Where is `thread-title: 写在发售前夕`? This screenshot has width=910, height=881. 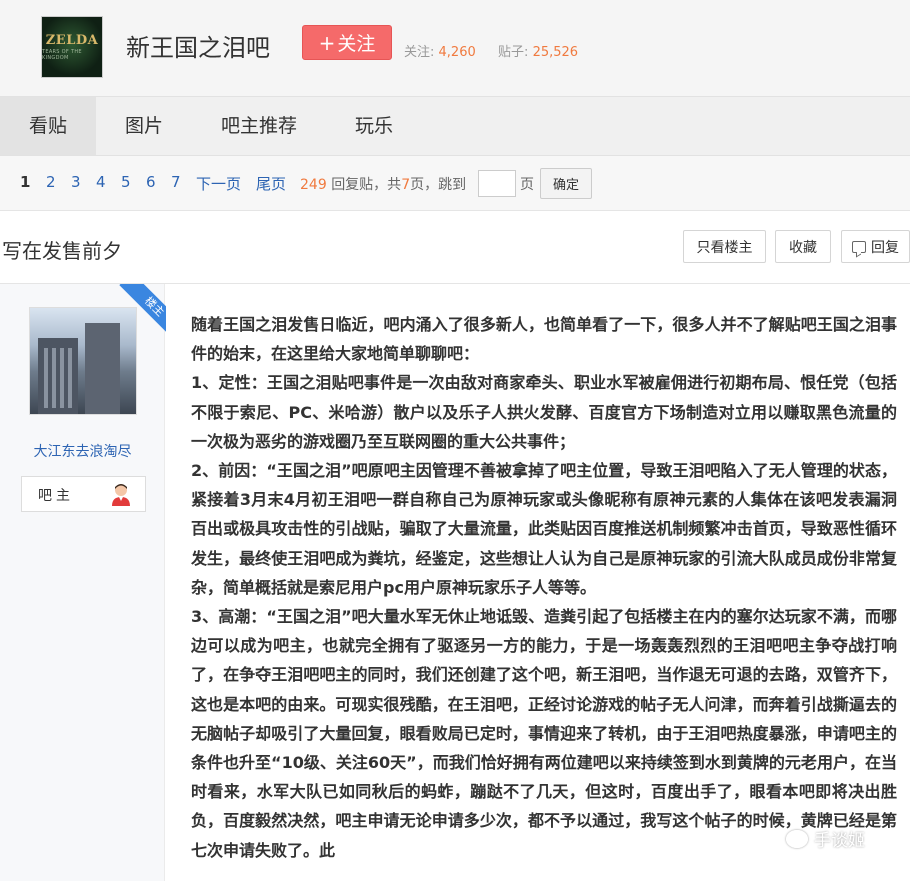 thread-title: 写在发售前夕 is located at coordinates (62, 251).